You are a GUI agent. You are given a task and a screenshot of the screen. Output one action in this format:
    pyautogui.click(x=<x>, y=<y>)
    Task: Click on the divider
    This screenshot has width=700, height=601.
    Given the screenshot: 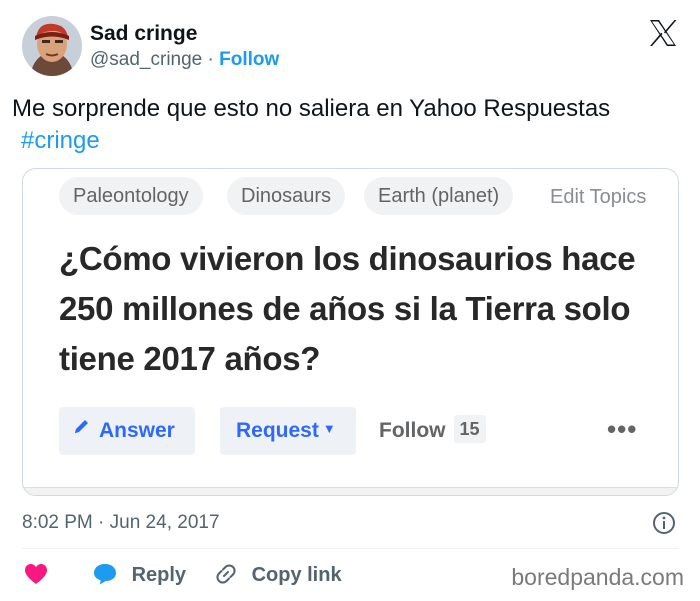 What is the action you would take?
    pyautogui.click(x=350, y=548)
    